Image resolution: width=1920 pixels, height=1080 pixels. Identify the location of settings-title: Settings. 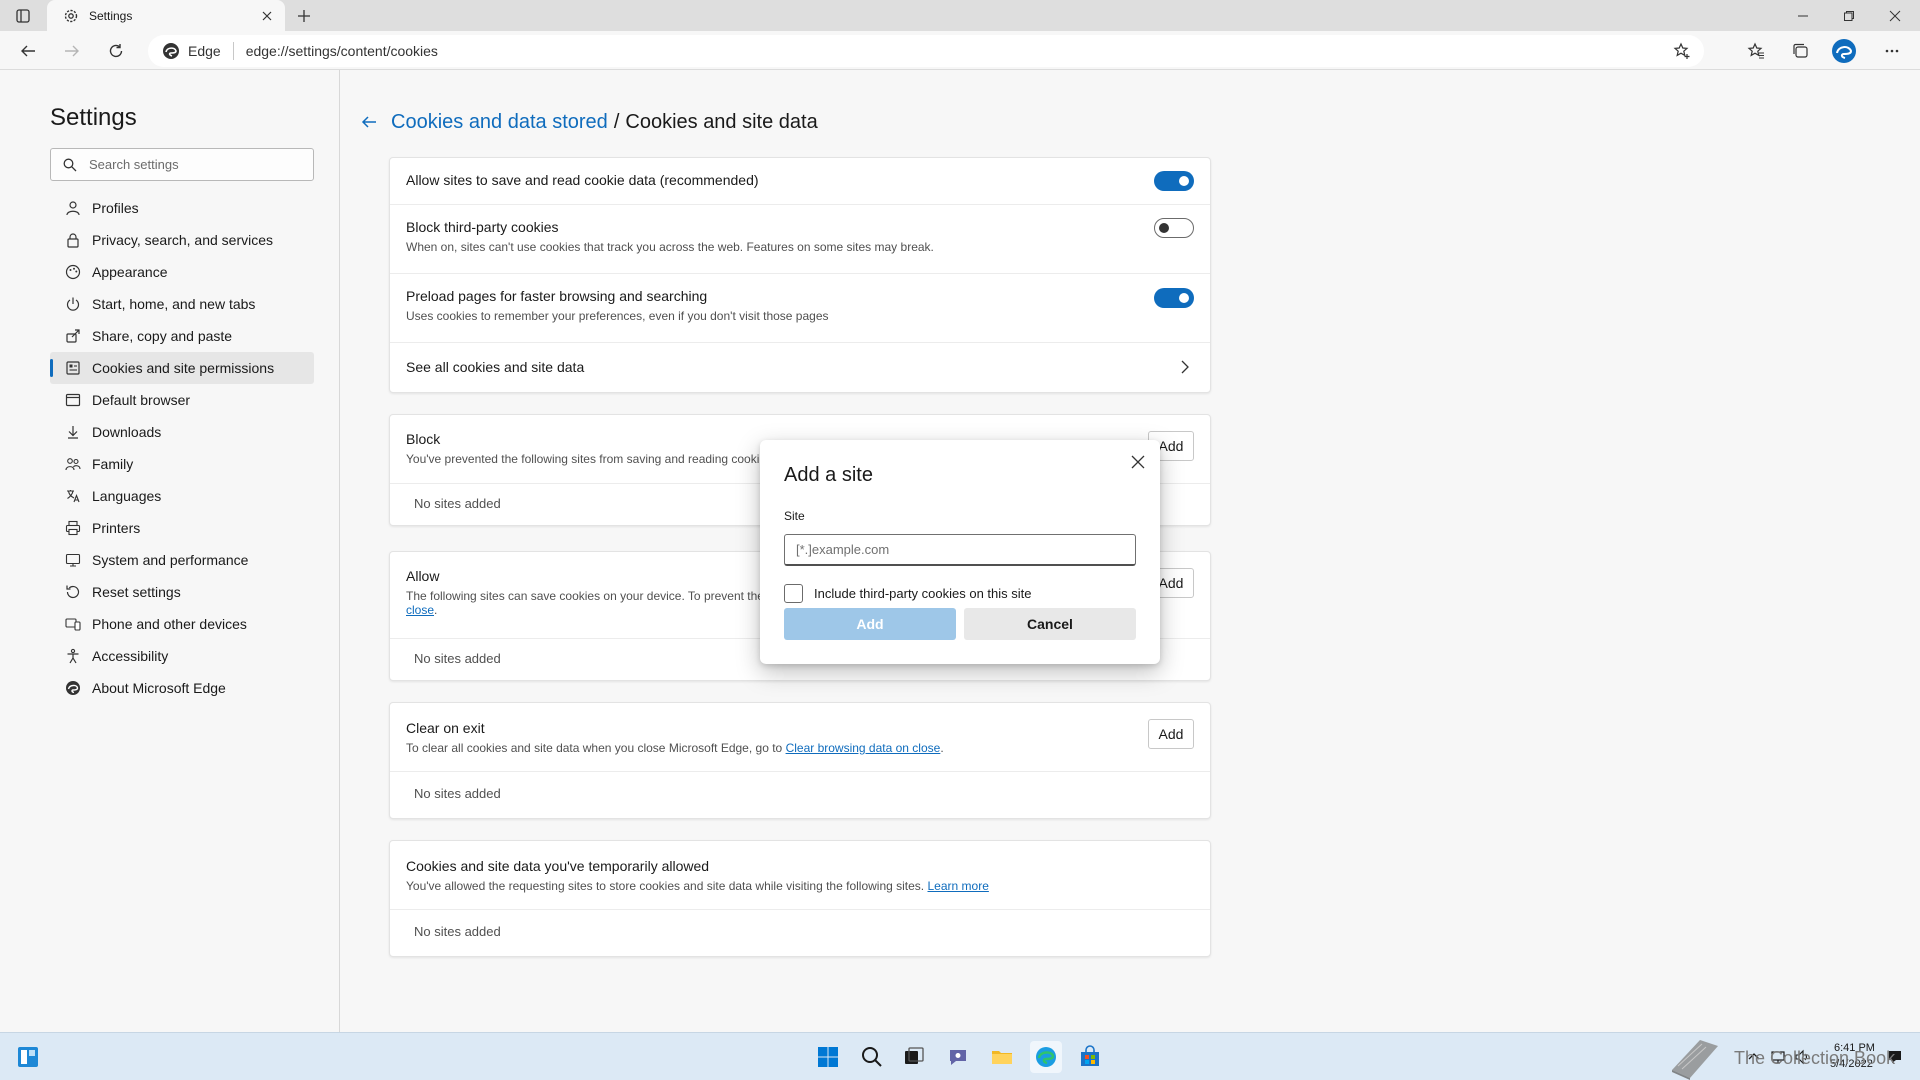
(93, 117).